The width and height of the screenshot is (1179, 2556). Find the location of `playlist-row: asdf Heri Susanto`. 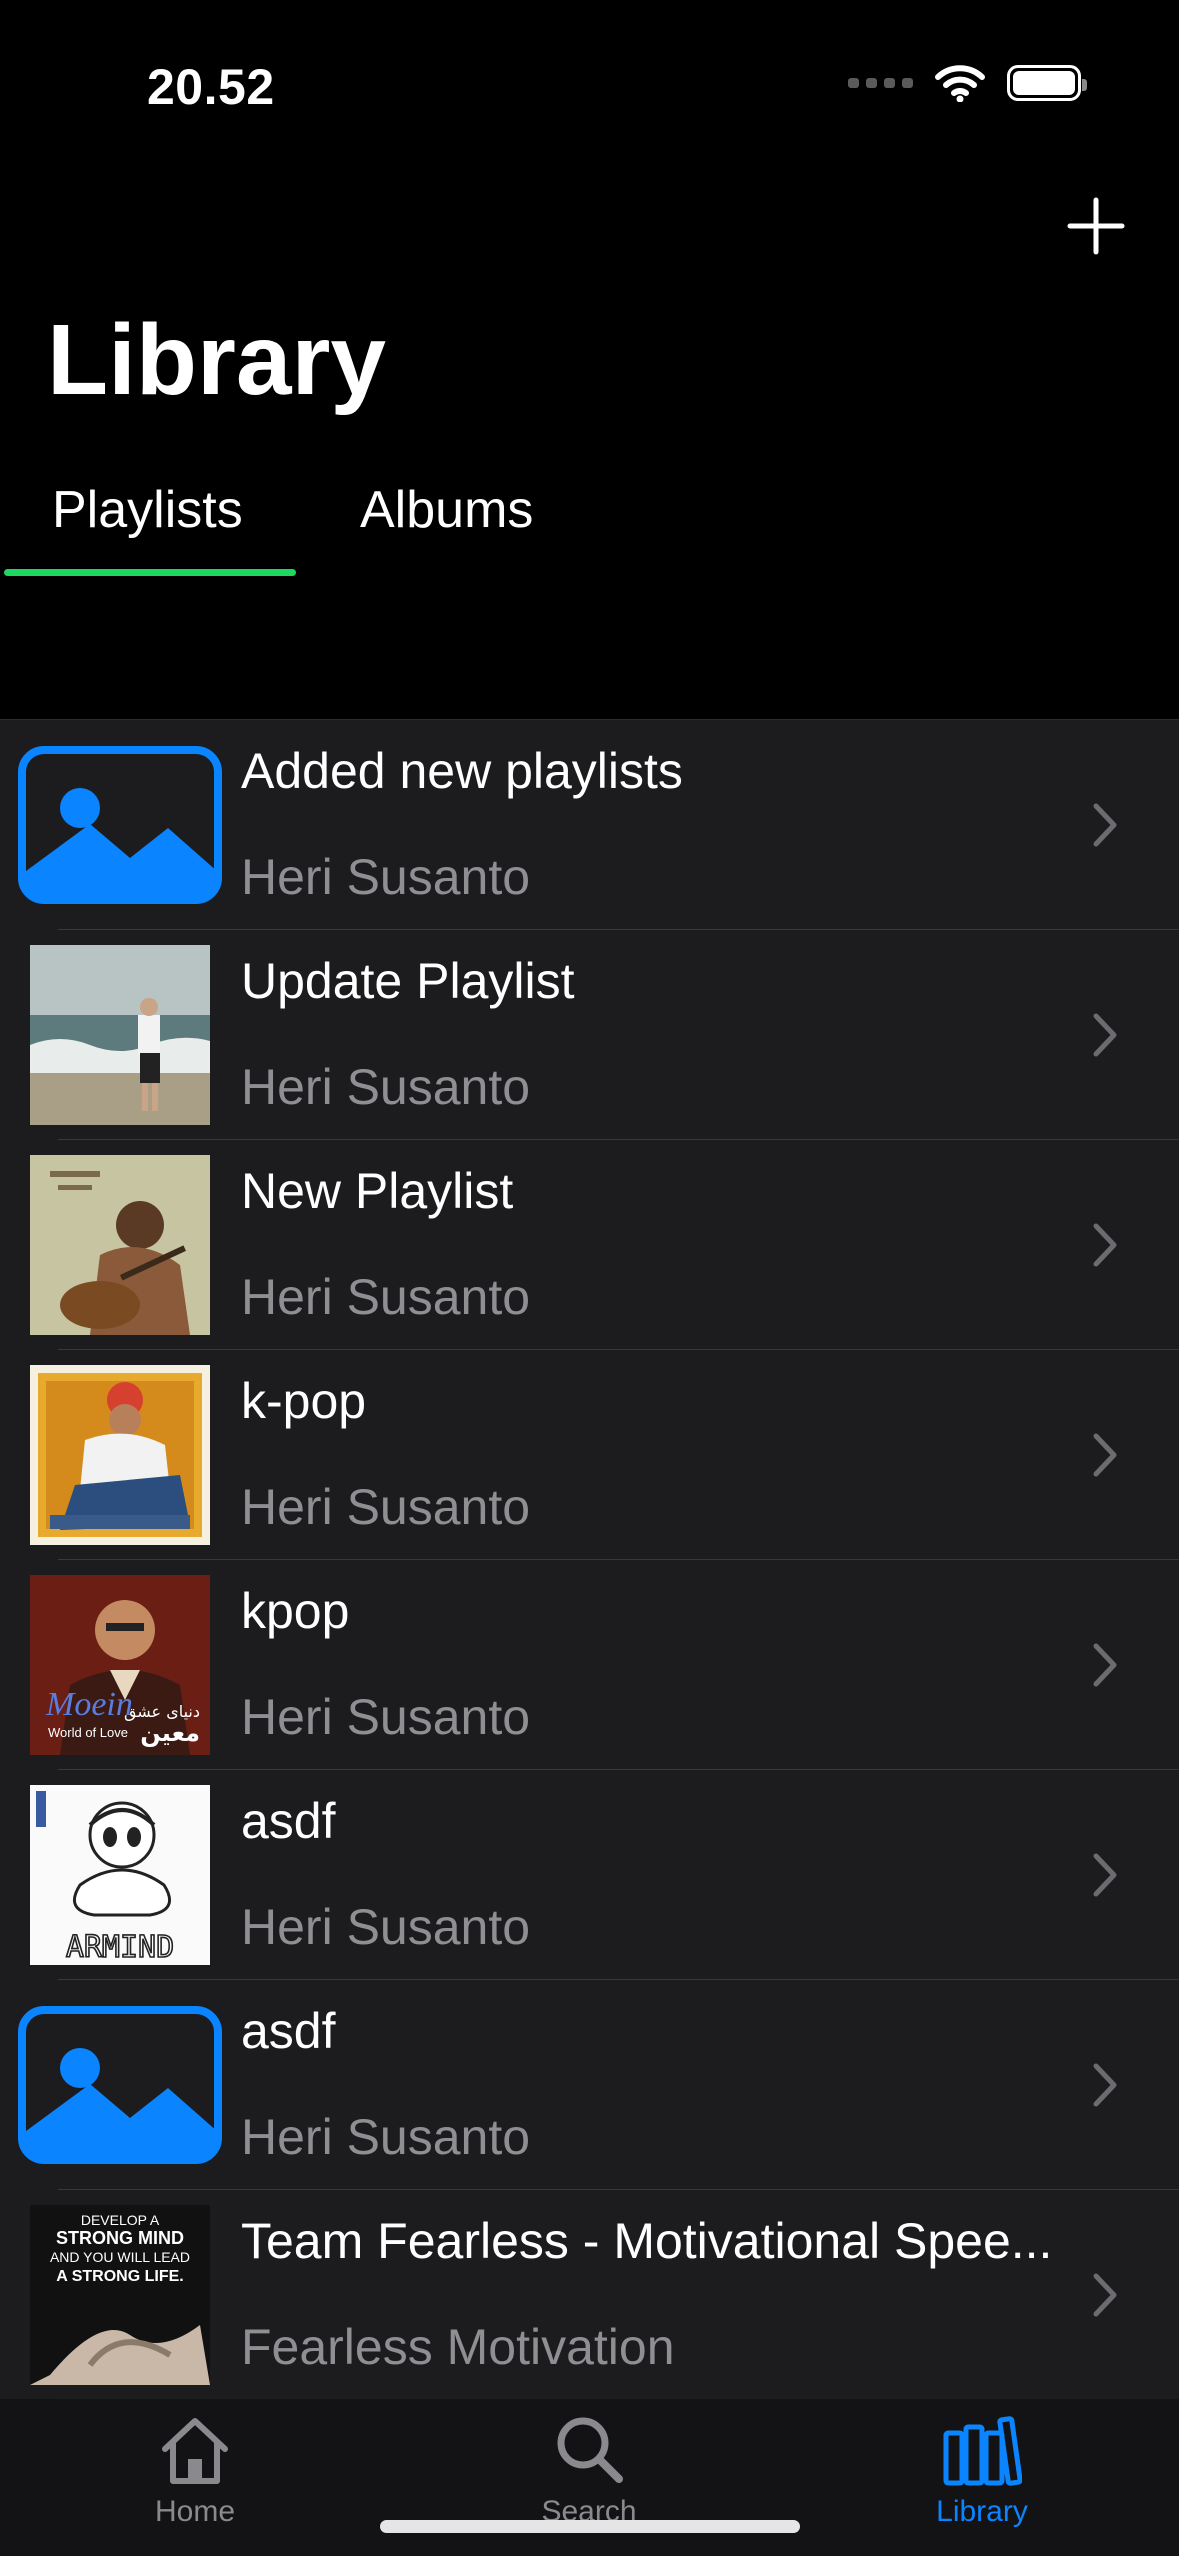

playlist-row: asdf Heri Susanto is located at coordinates (589, 2085).